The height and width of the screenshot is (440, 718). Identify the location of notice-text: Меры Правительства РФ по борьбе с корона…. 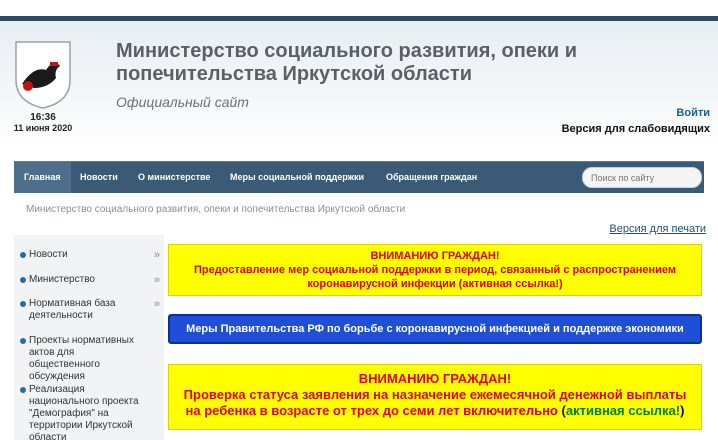
(435, 329).